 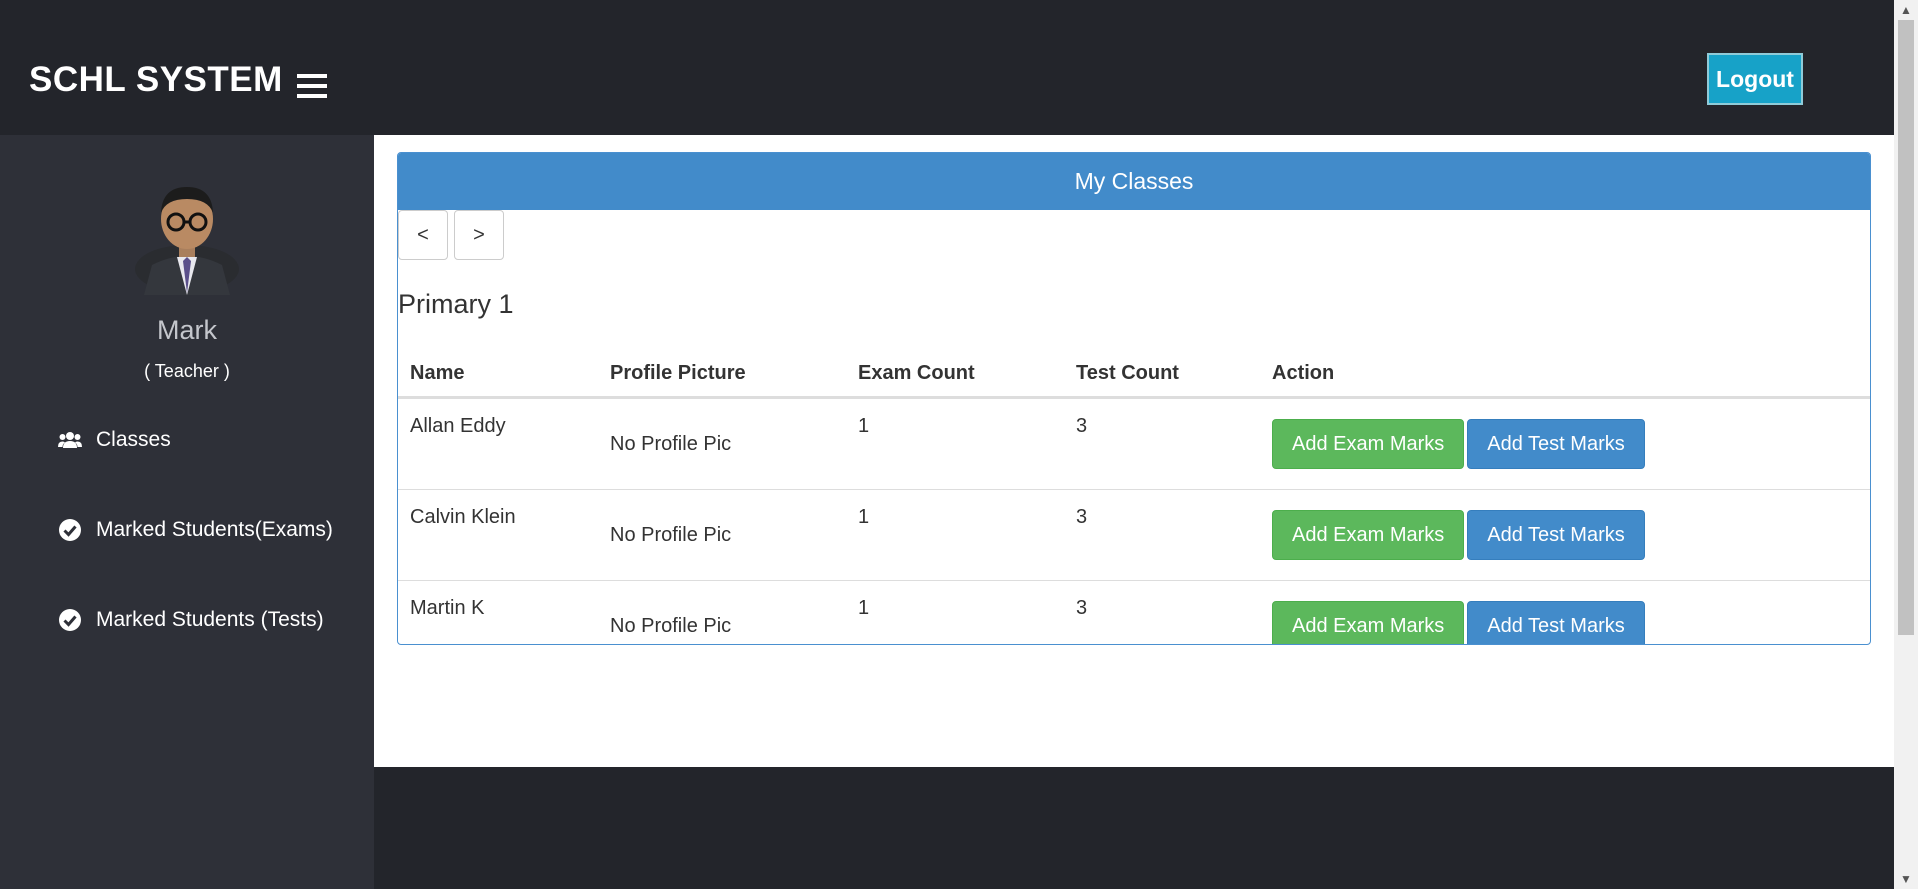 I want to click on sidebar-item-marked-exams: Marked Students(Exams), so click(x=195, y=530).